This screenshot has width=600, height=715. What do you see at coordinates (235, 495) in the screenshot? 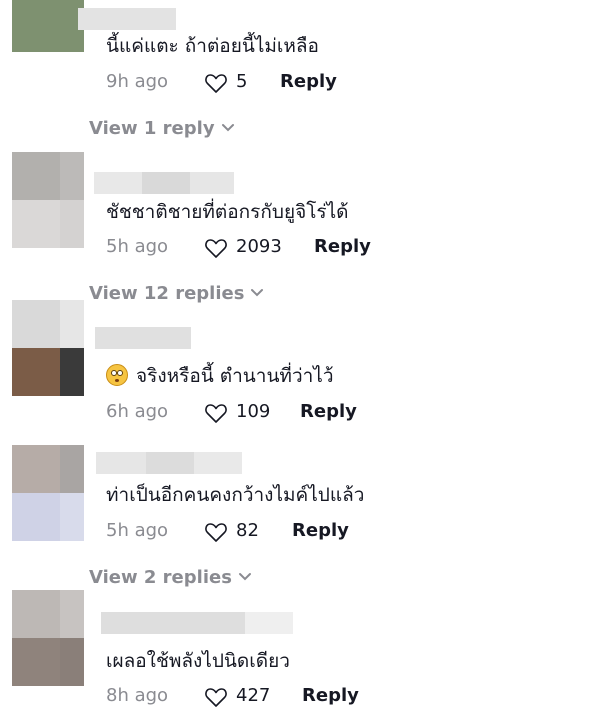
I see `comment-text: ท่าเป็นอีกคนคงกว้างไมค์ไปแล้ว` at bounding box center [235, 495].